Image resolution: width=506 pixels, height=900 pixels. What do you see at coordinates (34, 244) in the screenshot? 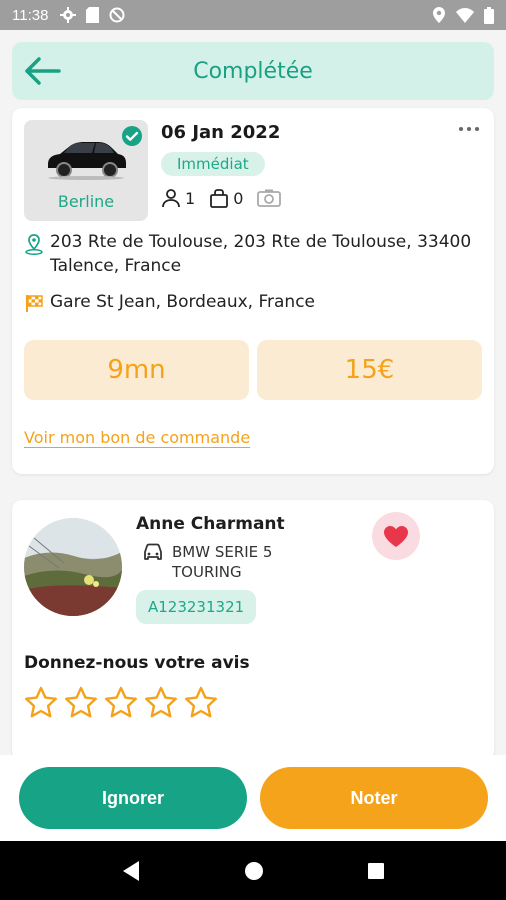
I see `pickup-pin-icon` at bounding box center [34, 244].